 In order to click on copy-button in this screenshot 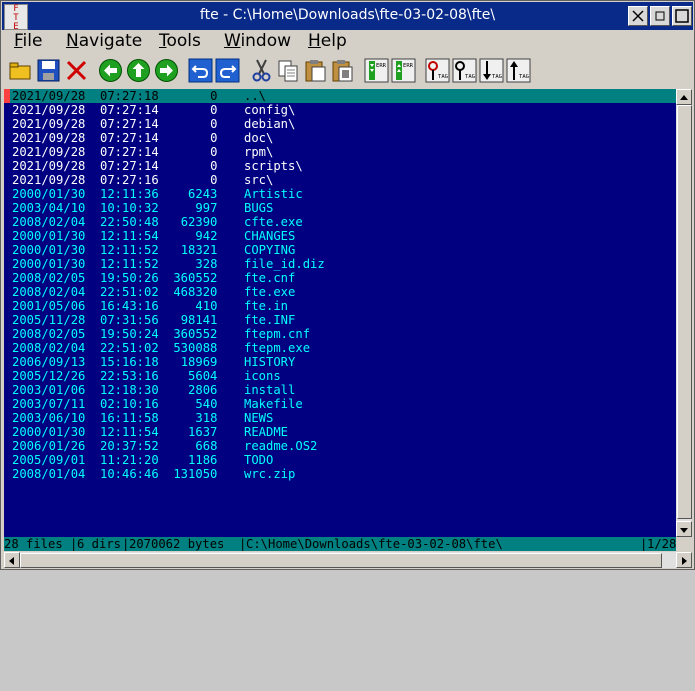, I will do `click(288, 70)`.